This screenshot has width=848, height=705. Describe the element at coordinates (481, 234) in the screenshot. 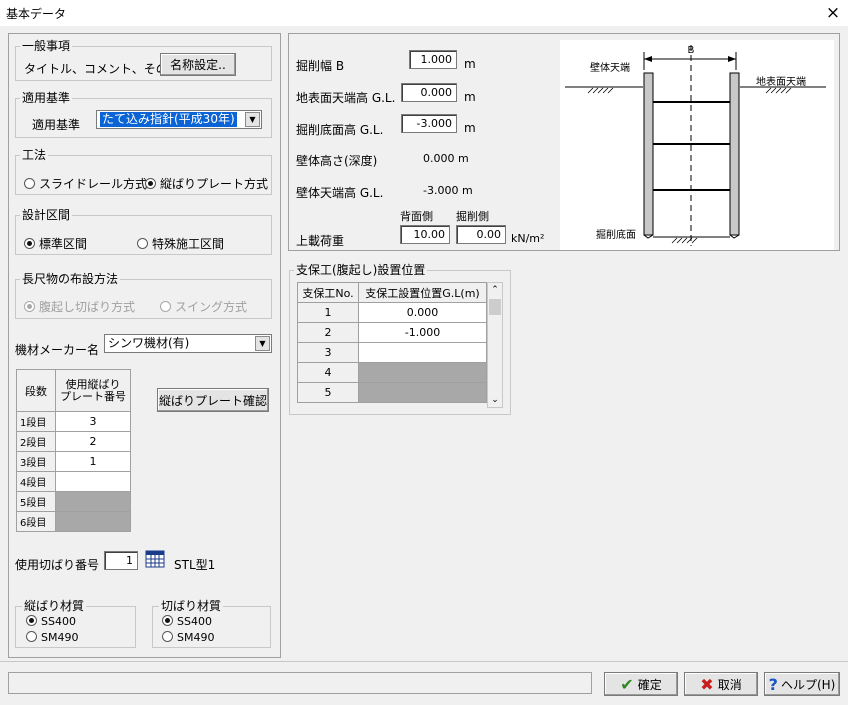

I see `load-excav-input: 0.00` at that location.